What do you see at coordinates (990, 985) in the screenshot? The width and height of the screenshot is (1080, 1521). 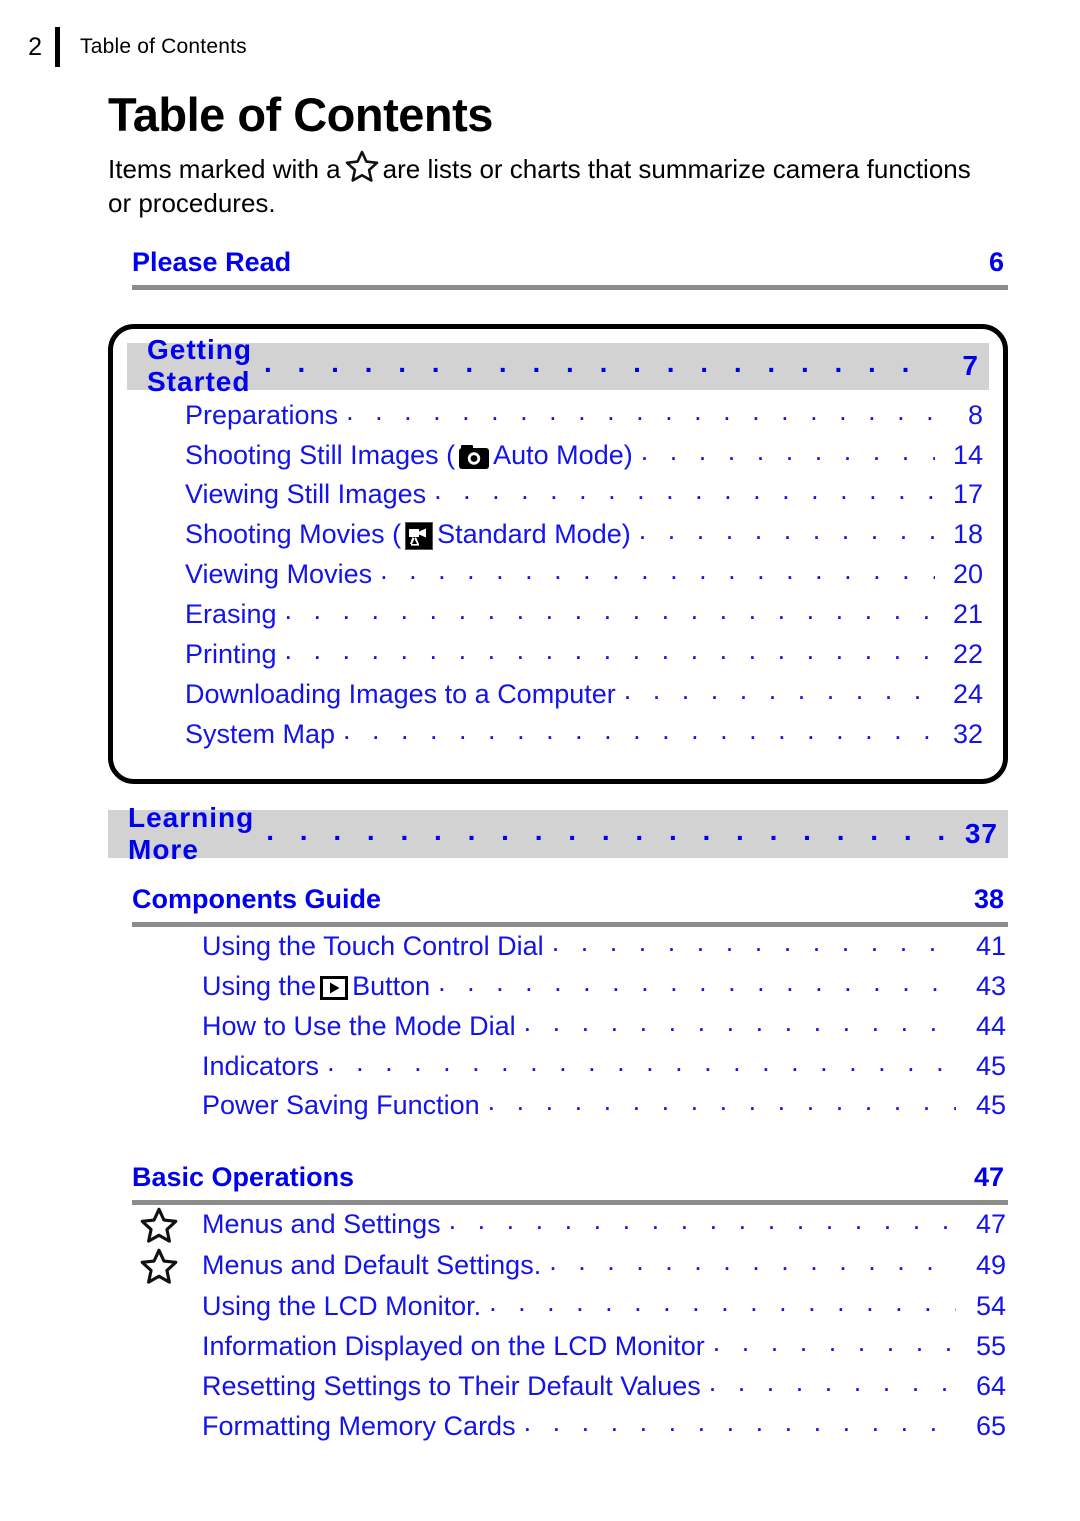 I see `toc-entry-page: 43` at bounding box center [990, 985].